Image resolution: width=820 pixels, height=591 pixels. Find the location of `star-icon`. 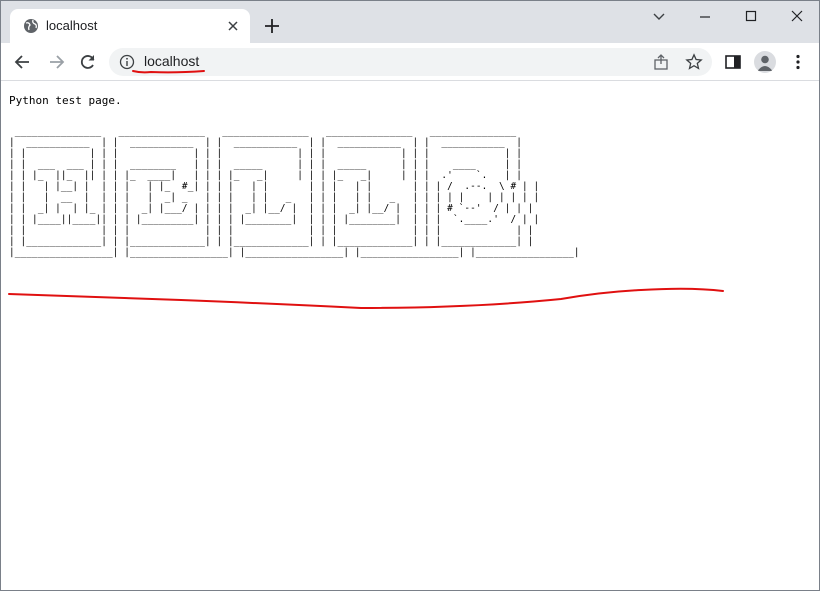

star-icon is located at coordinates (694, 62).